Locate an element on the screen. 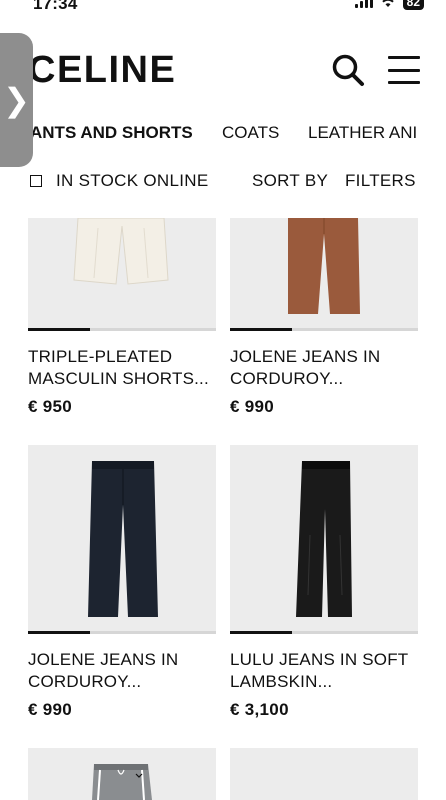  in-stock-checkbox is located at coordinates (36, 181).